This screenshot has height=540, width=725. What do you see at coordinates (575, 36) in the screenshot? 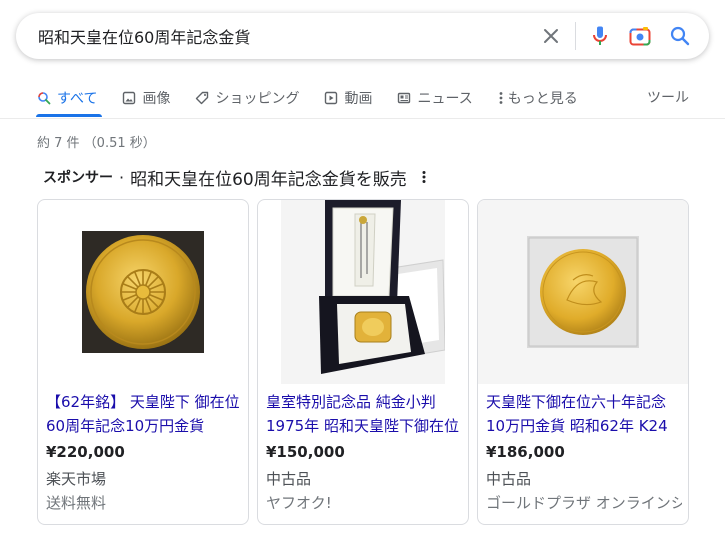
I see `search-divider` at bounding box center [575, 36].